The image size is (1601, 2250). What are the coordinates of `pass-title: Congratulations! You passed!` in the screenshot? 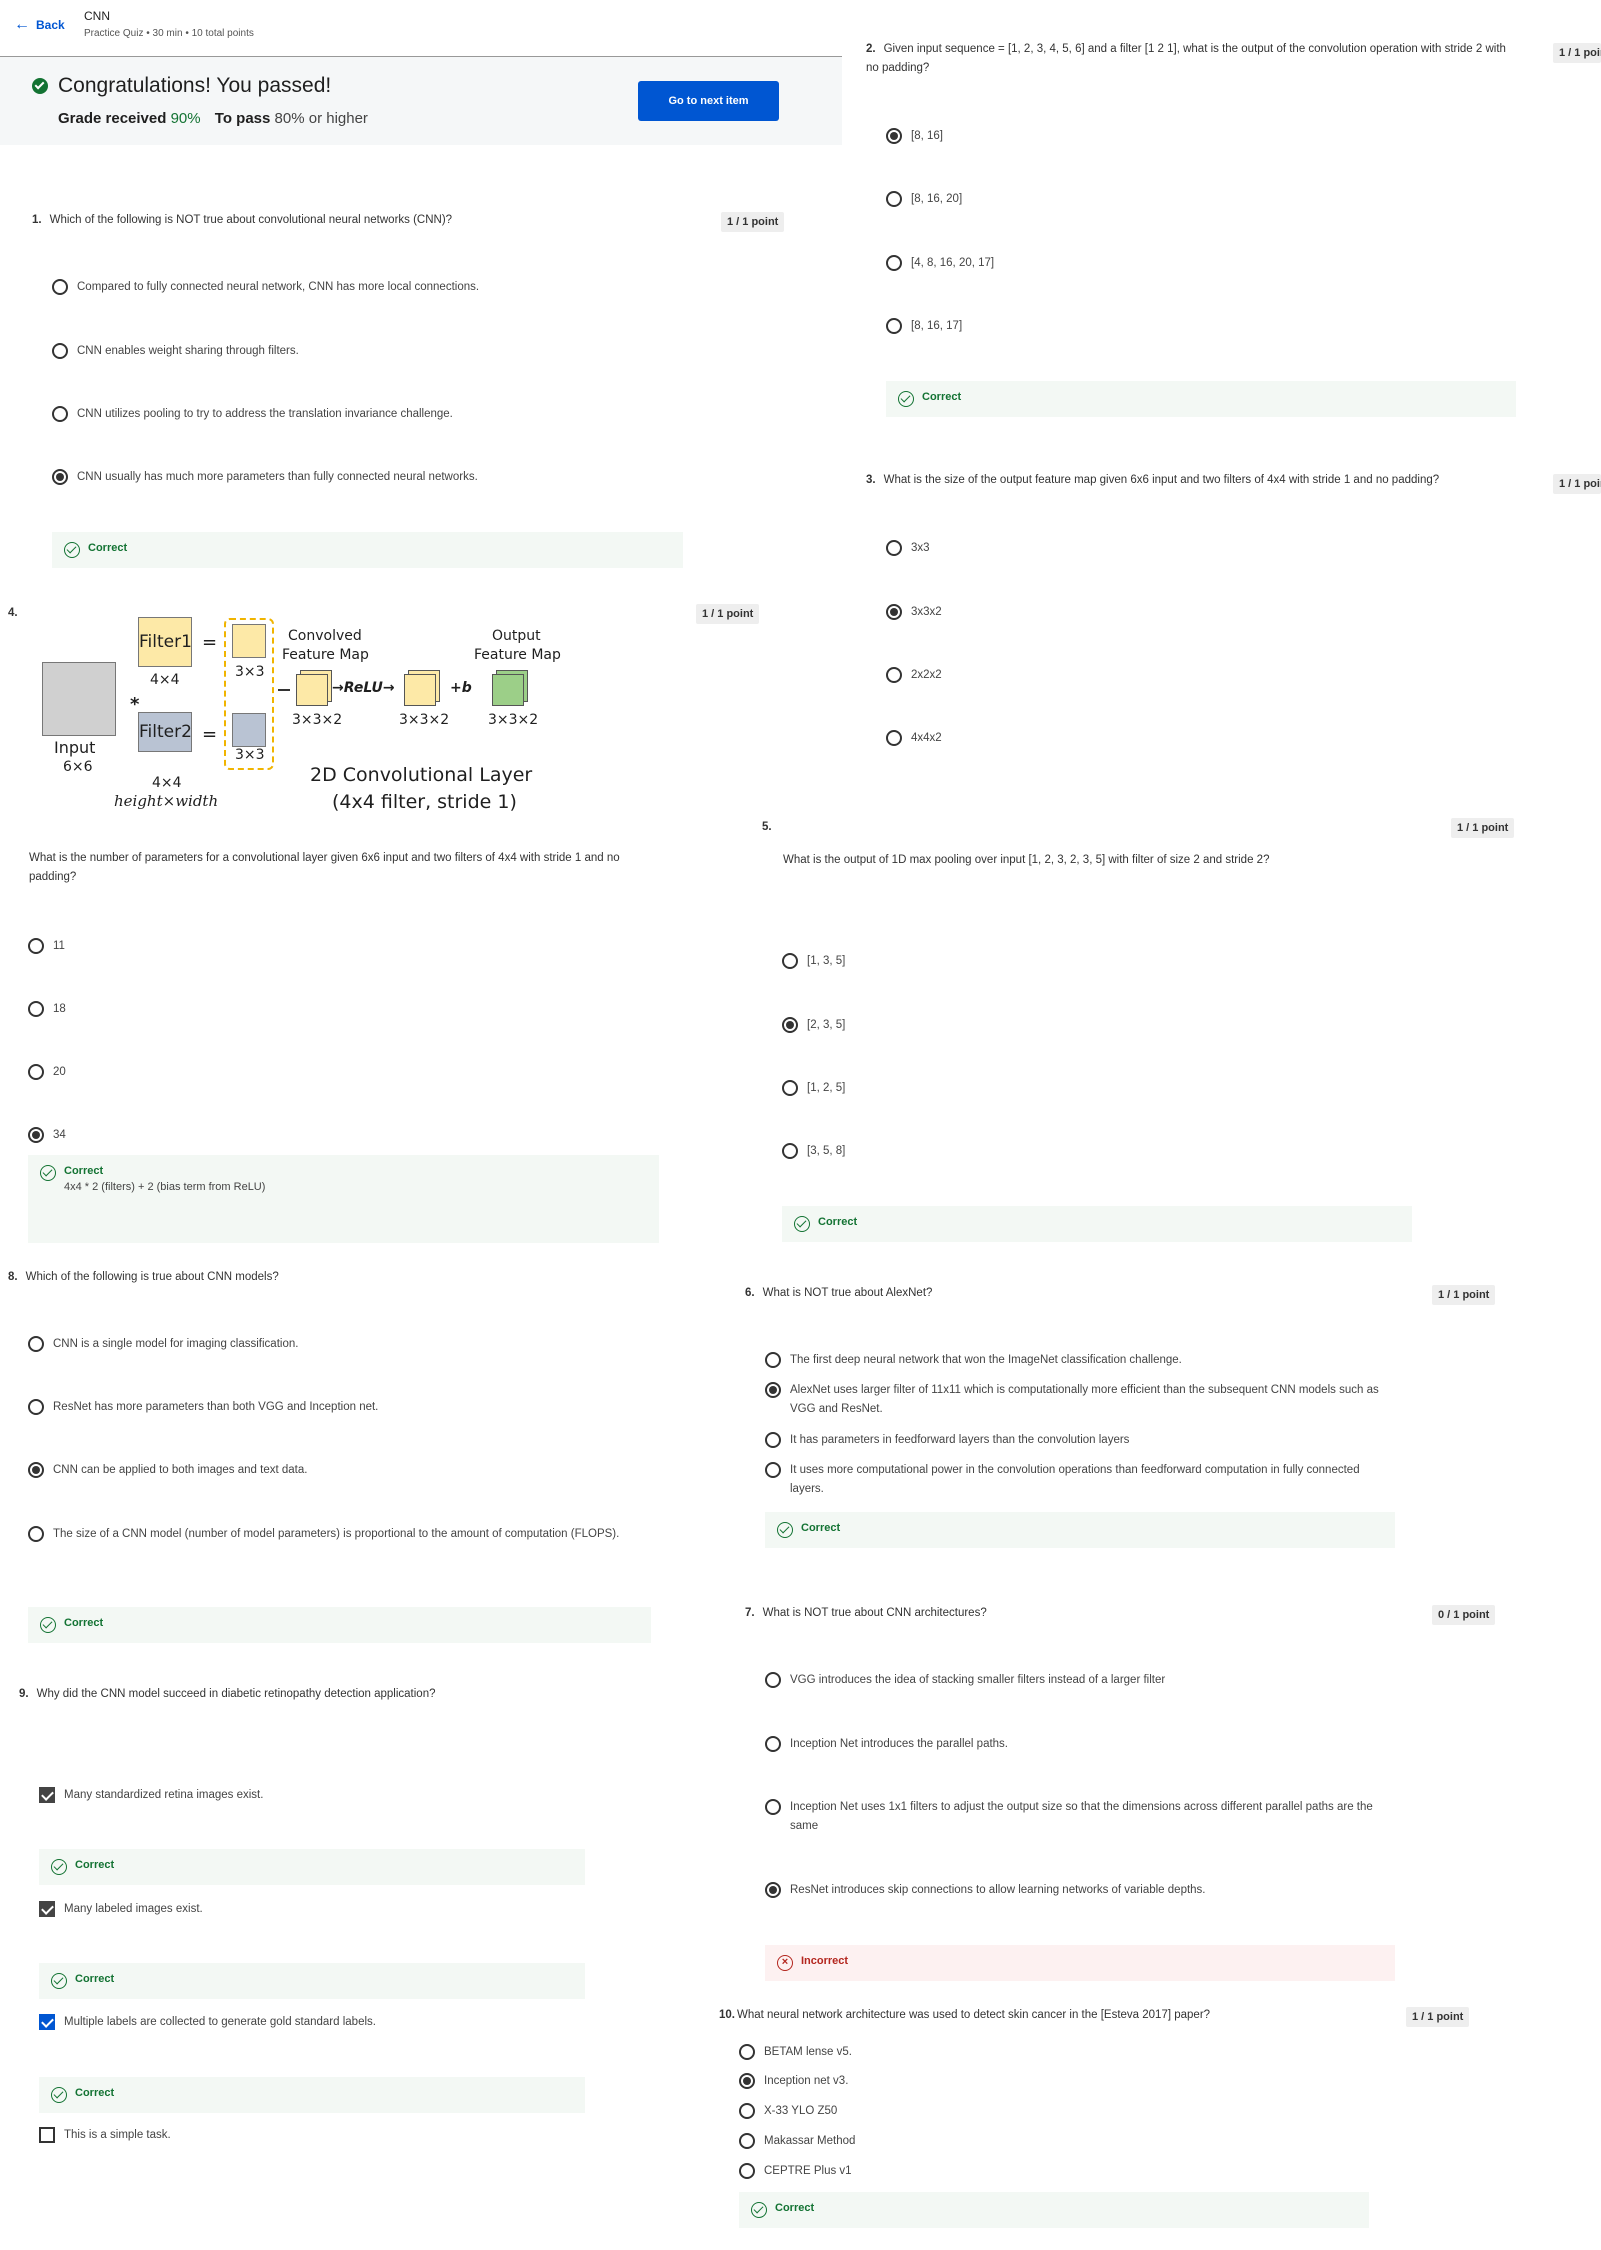 It's located at (195, 85).